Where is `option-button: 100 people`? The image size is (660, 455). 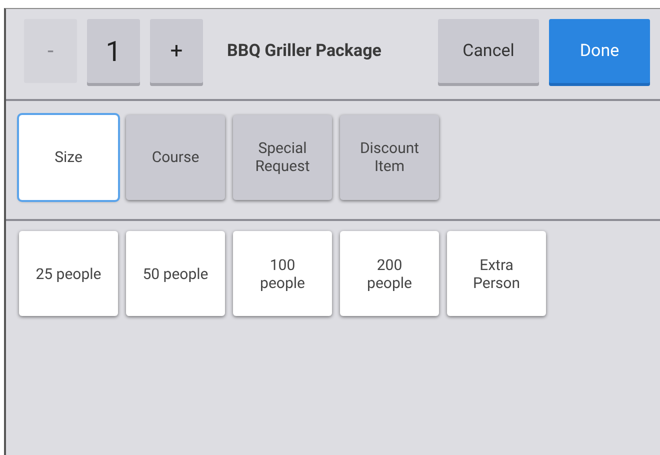
option-button: 100 people is located at coordinates (282, 273).